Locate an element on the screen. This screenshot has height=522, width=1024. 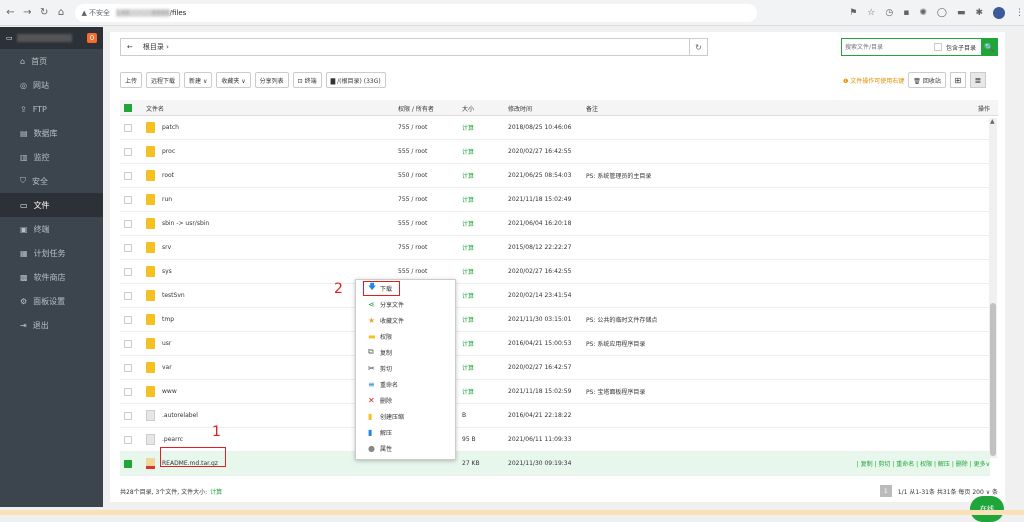
file-name: var is located at coordinates (167, 367).